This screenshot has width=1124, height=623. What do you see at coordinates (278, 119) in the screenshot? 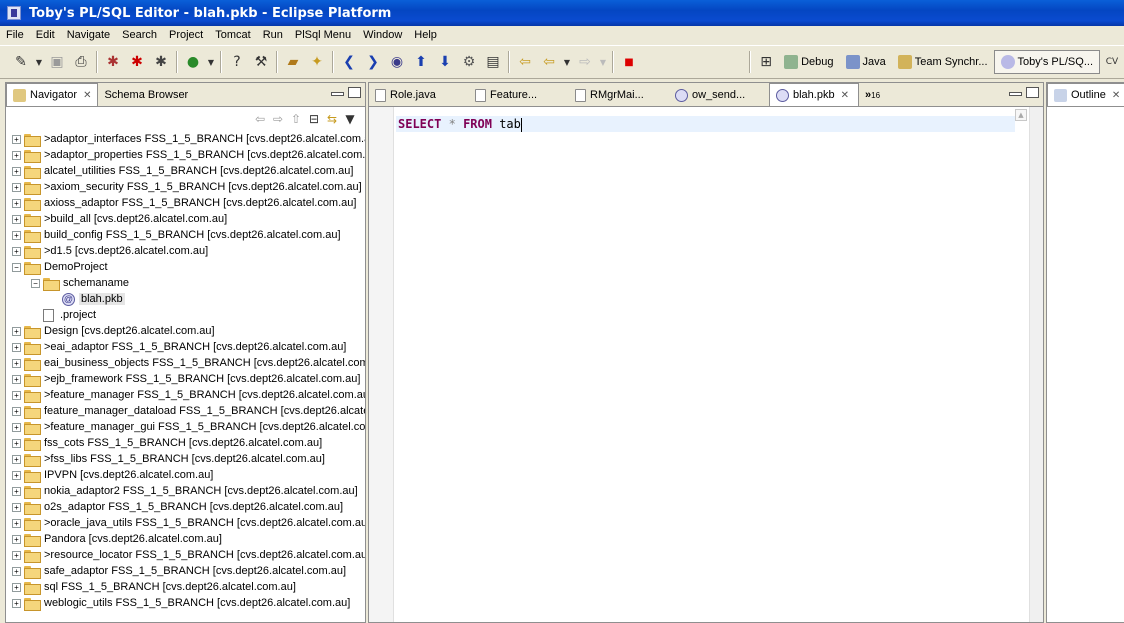
I see `forward-icon: ⇨` at bounding box center [278, 119].